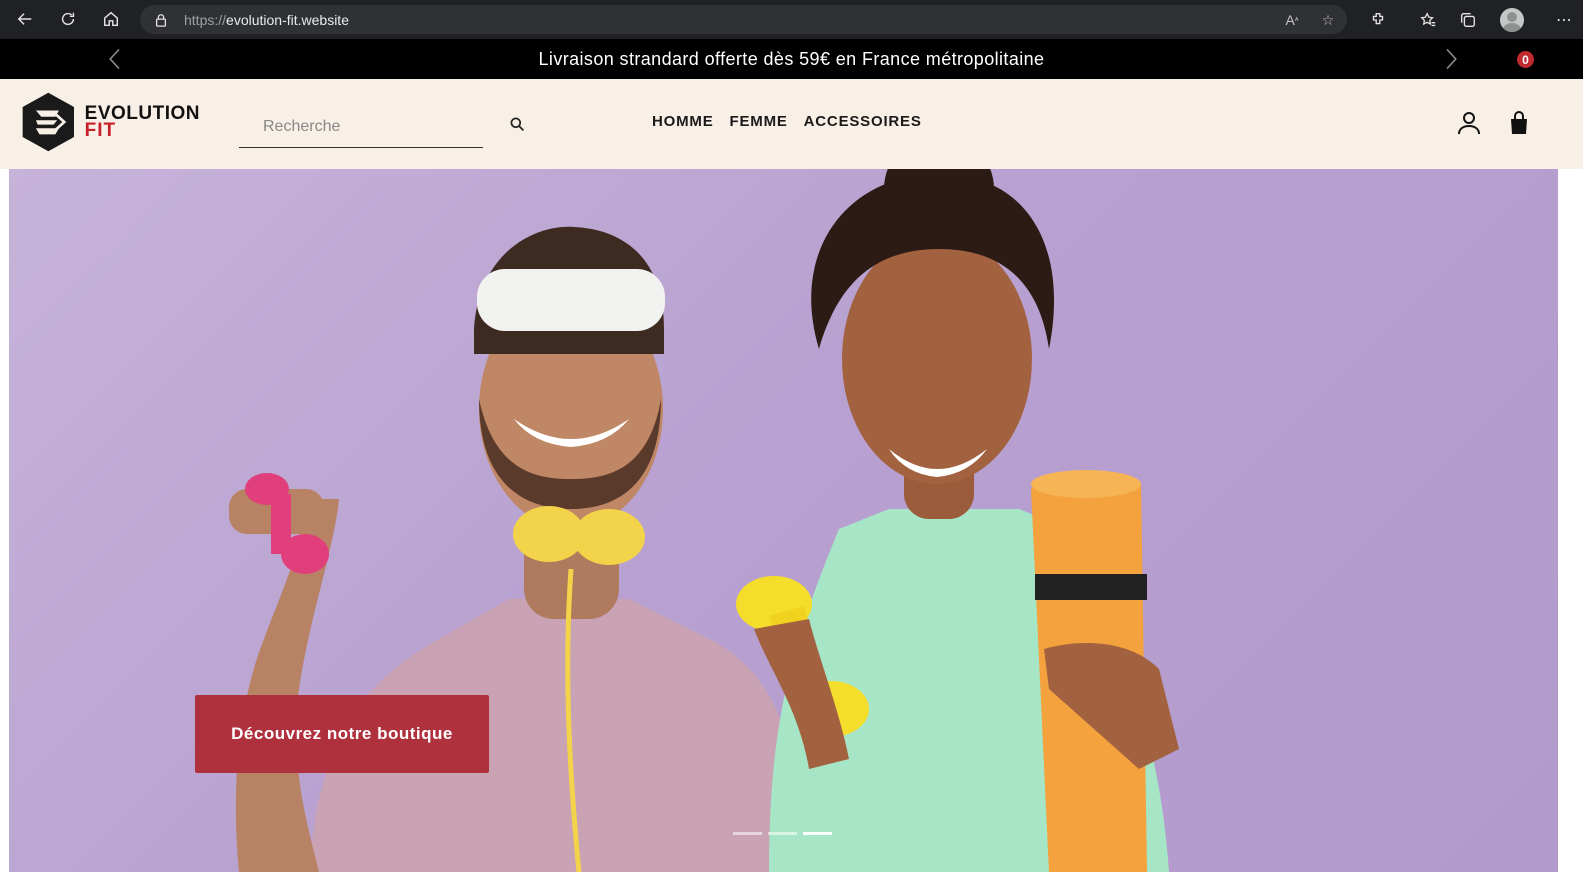 This screenshot has width=1583, height=872. I want to click on back-icon, so click(25, 19).